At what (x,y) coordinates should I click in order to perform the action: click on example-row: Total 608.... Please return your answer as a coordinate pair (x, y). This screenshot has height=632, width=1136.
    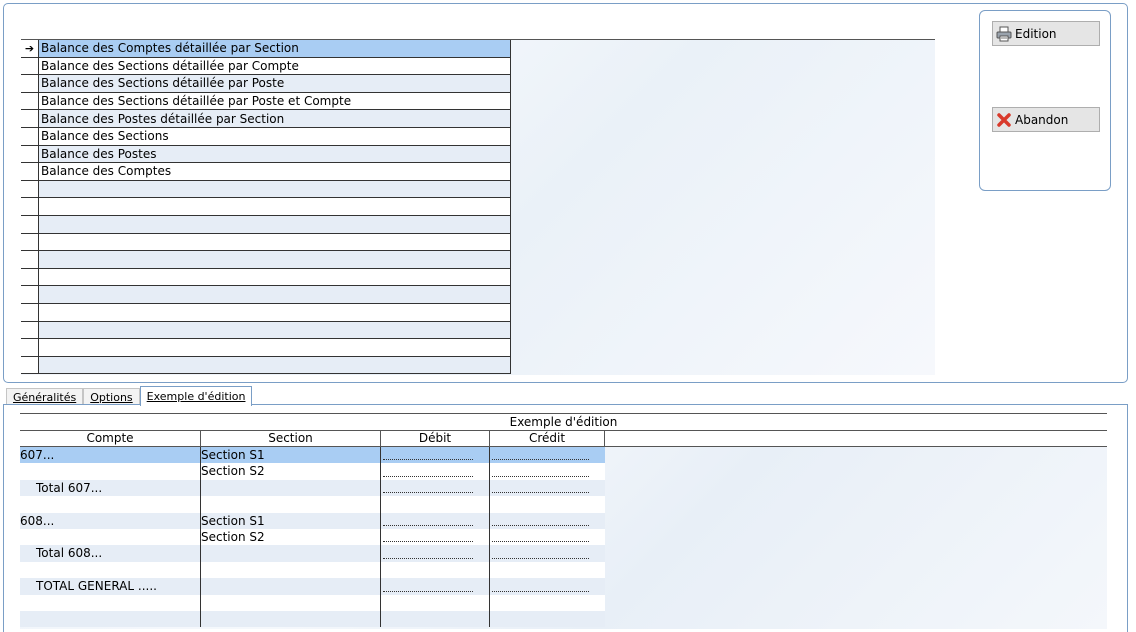
    Looking at the image, I should click on (312, 553).